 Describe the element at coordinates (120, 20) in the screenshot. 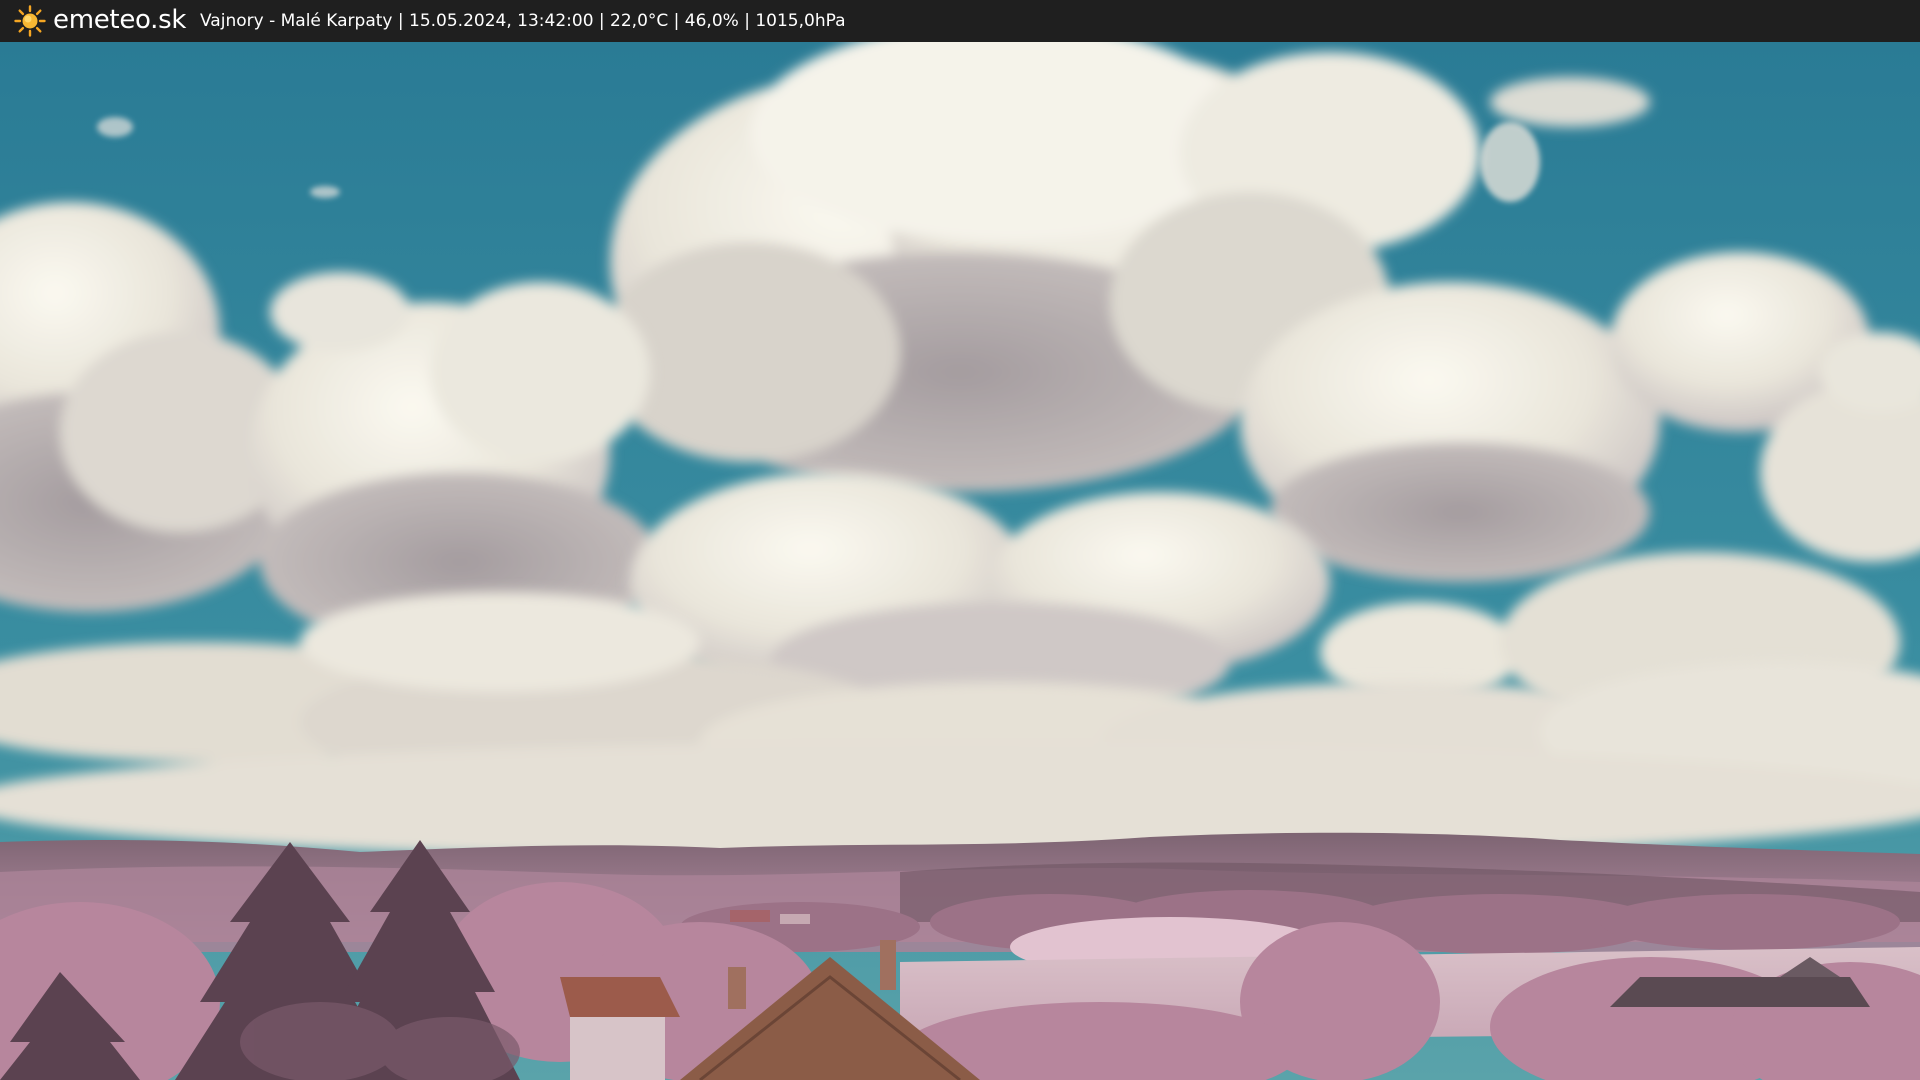

I see `site-logo-text: emeteo.sk` at that location.